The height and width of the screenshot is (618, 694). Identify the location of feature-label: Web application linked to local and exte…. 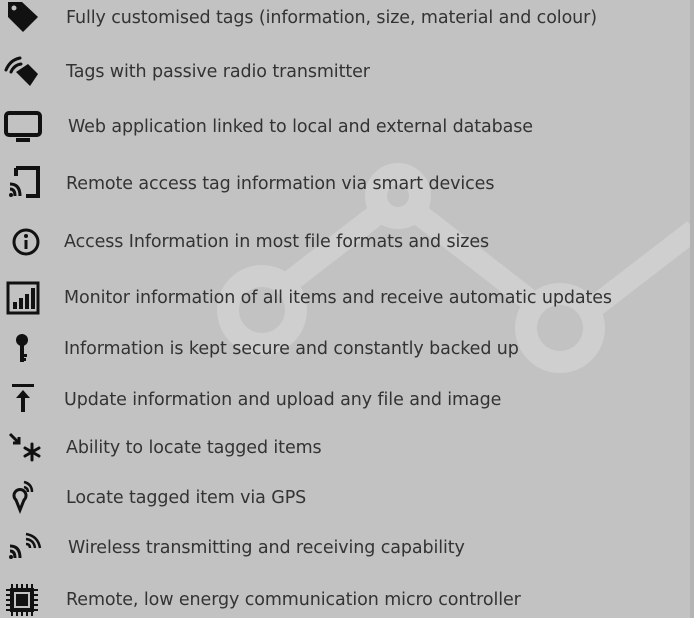
(300, 127).